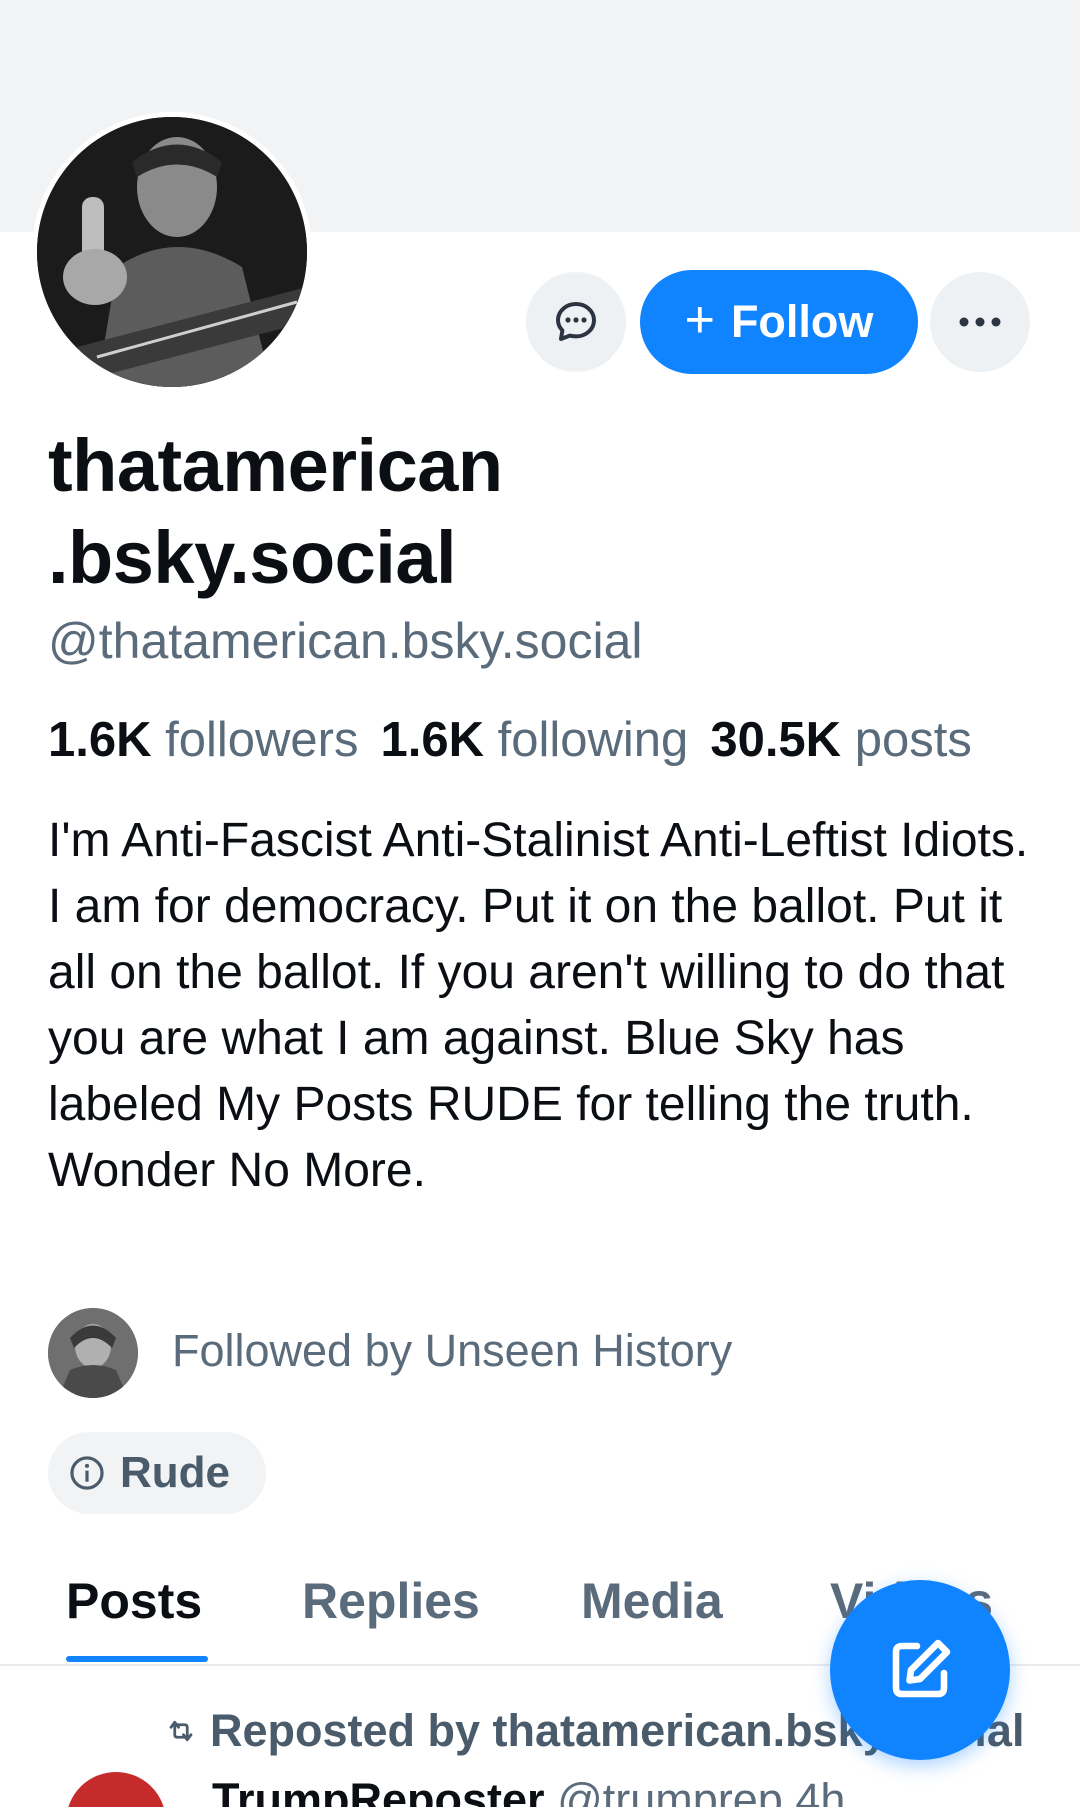  I want to click on followers-count: 1.6K, so click(100, 740).